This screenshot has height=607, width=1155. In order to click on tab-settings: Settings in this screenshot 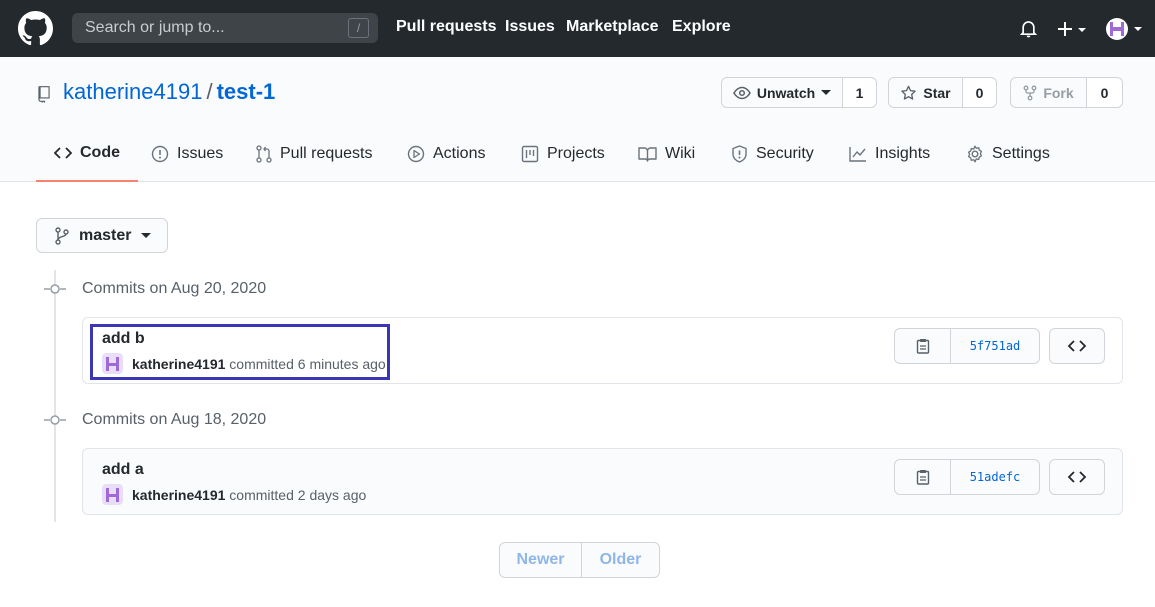, I will do `click(1008, 153)`.